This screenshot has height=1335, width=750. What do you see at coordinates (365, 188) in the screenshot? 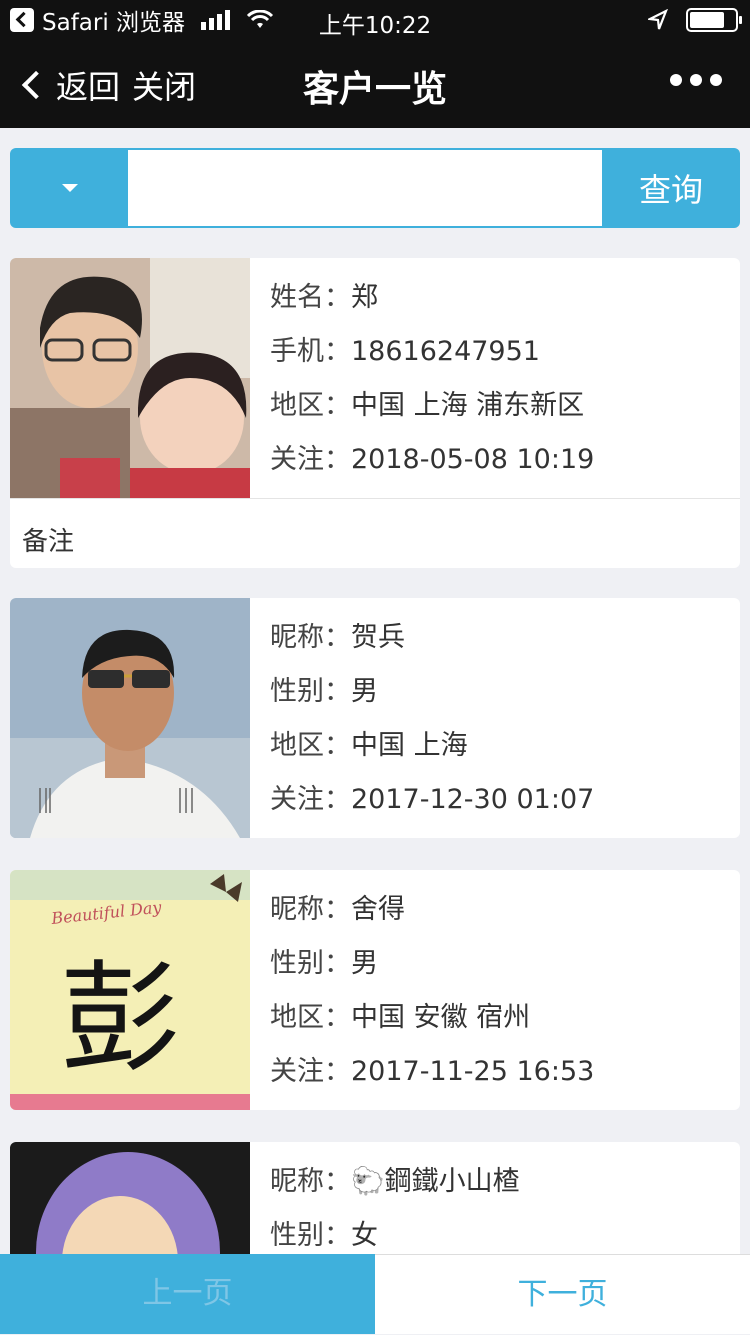
I see `search-input` at bounding box center [365, 188].